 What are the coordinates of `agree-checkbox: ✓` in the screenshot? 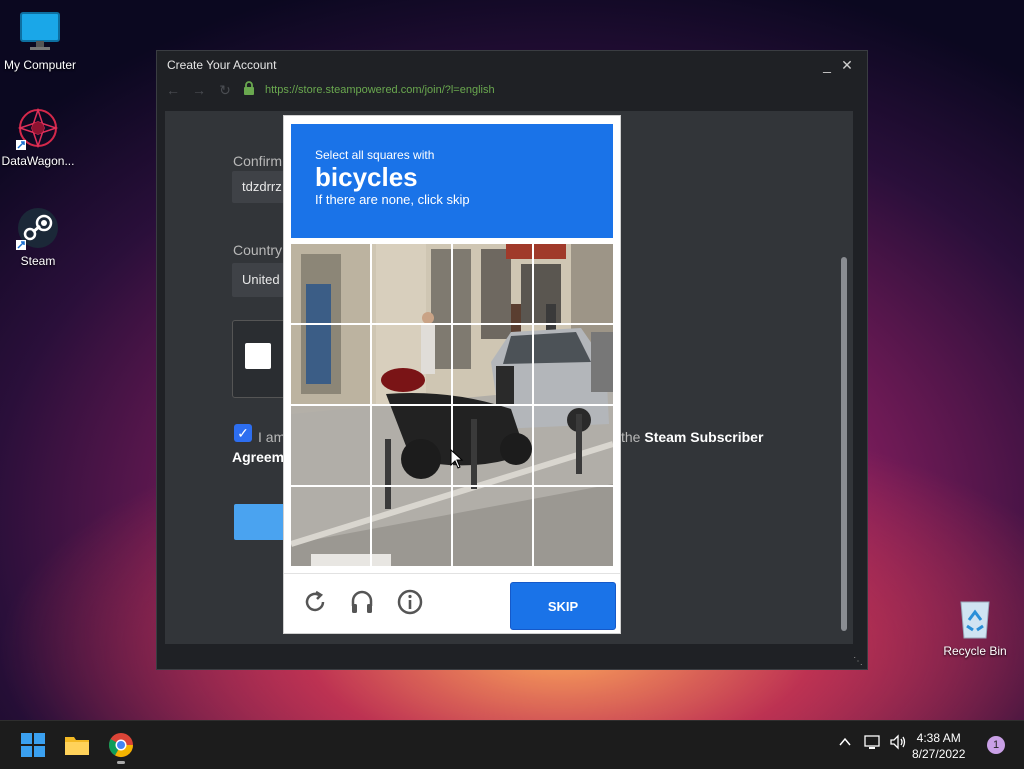 It's located at (243, 433).